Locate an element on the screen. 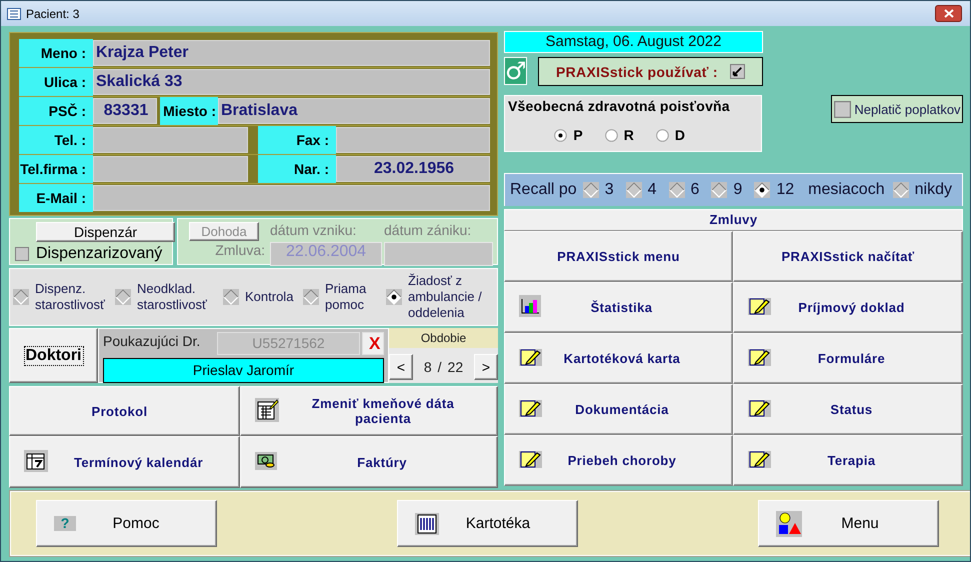 The height and width of the screenshot is (562, 971). checkbox-label: Dispenzarizovaný is located at coordinates (99, 254).